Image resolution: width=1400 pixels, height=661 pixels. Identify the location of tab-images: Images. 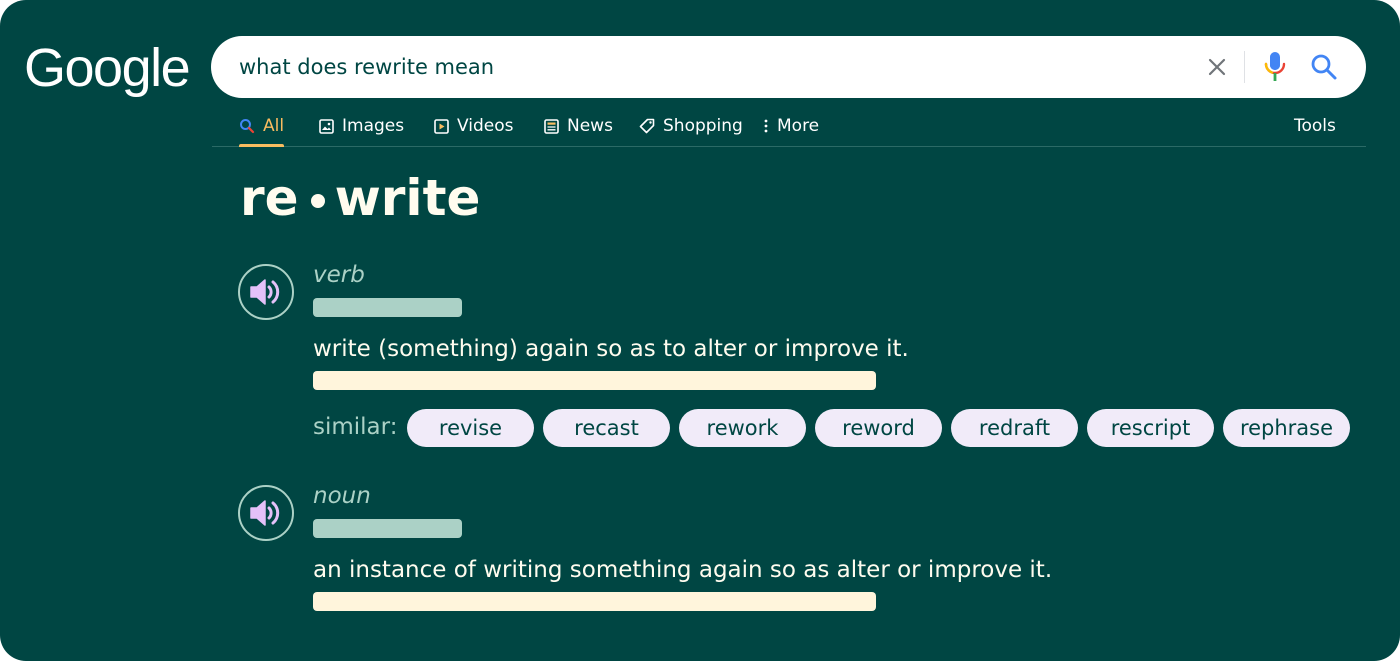
(361, 126).